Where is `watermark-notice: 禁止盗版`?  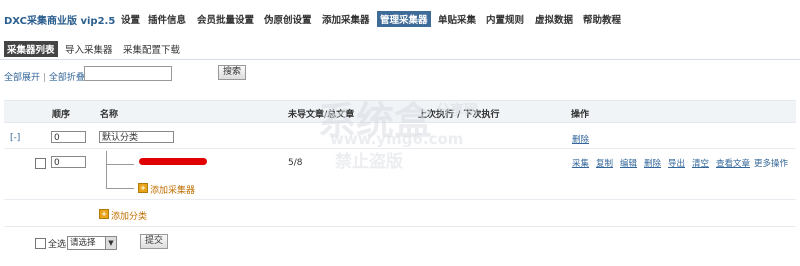
watermark-notice: 禁止盗版 is located at coordinates (369, 162).